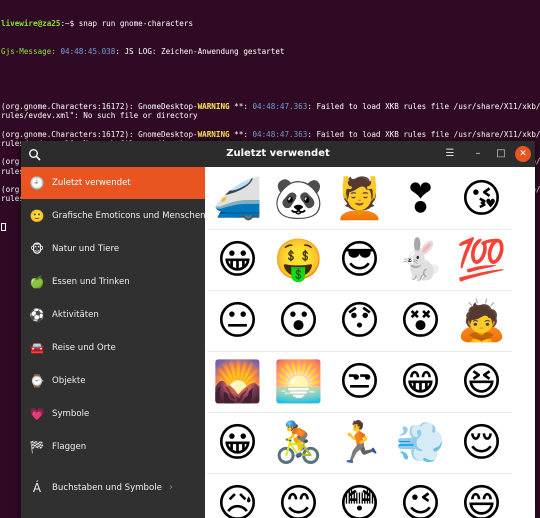 Image resolution: width=540 pixels, height=518 pixels. What do you see at coordinates (420, 199) in the screenshot?
I see `character-cell: ❣` at bounding box center [420, 199].